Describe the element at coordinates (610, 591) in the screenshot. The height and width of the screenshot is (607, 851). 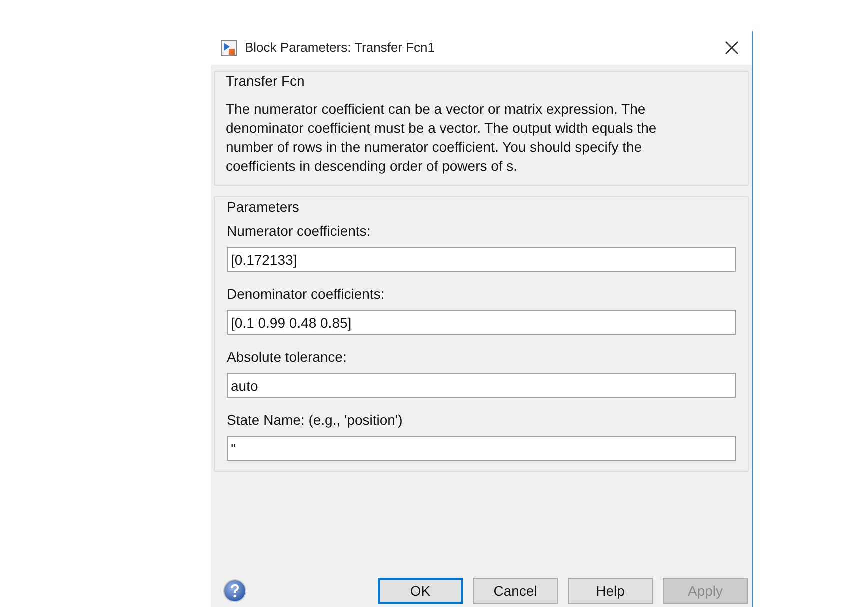
I see `dialog-button: Help` at that location.